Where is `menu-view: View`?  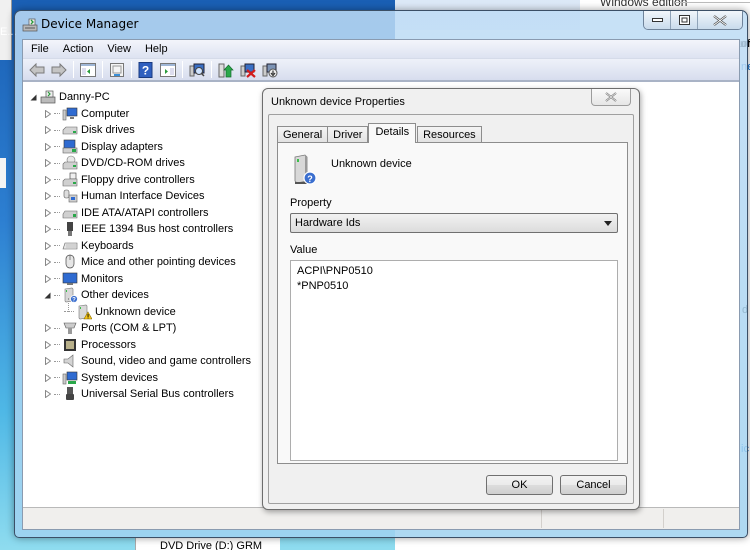 menu-view: View is located at coordinates (118, 49).